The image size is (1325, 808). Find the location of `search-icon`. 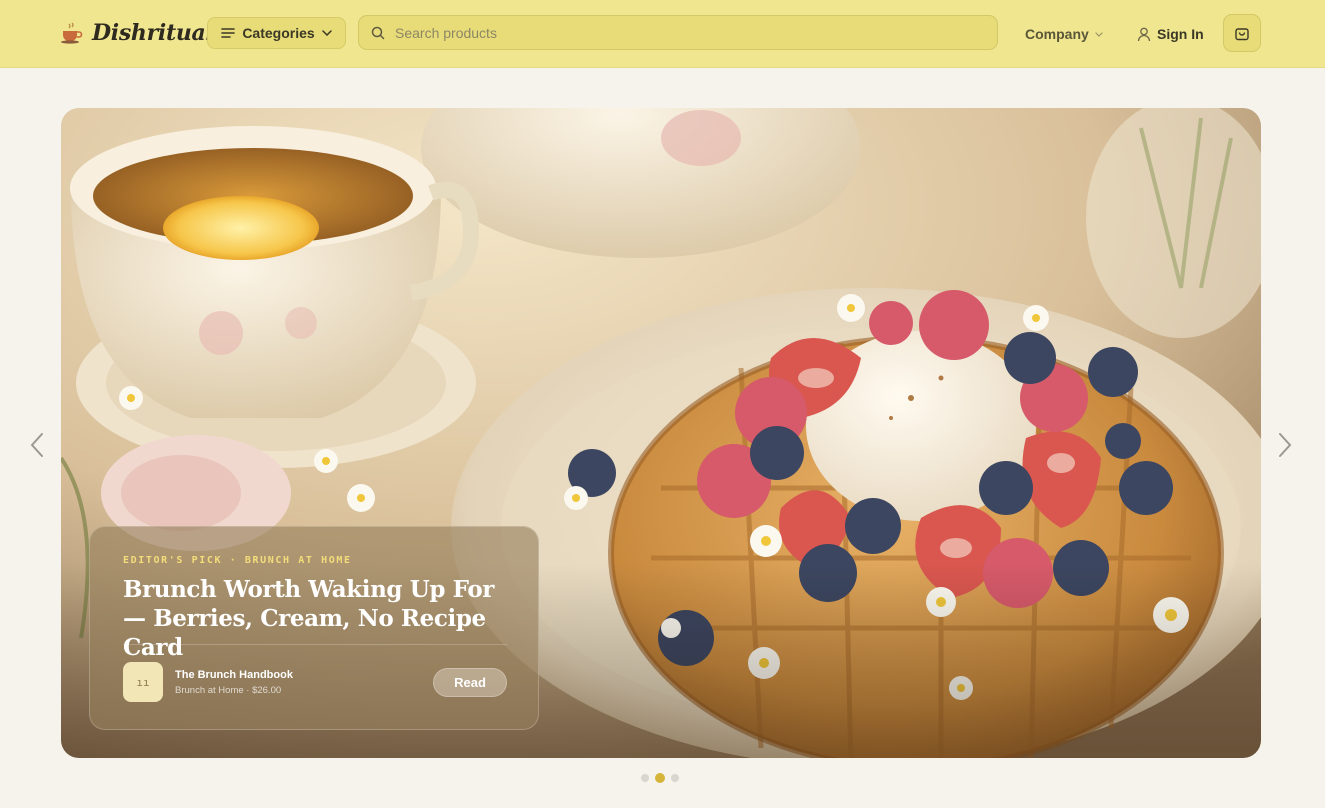

search-icon is located at coordinates (378, 32).